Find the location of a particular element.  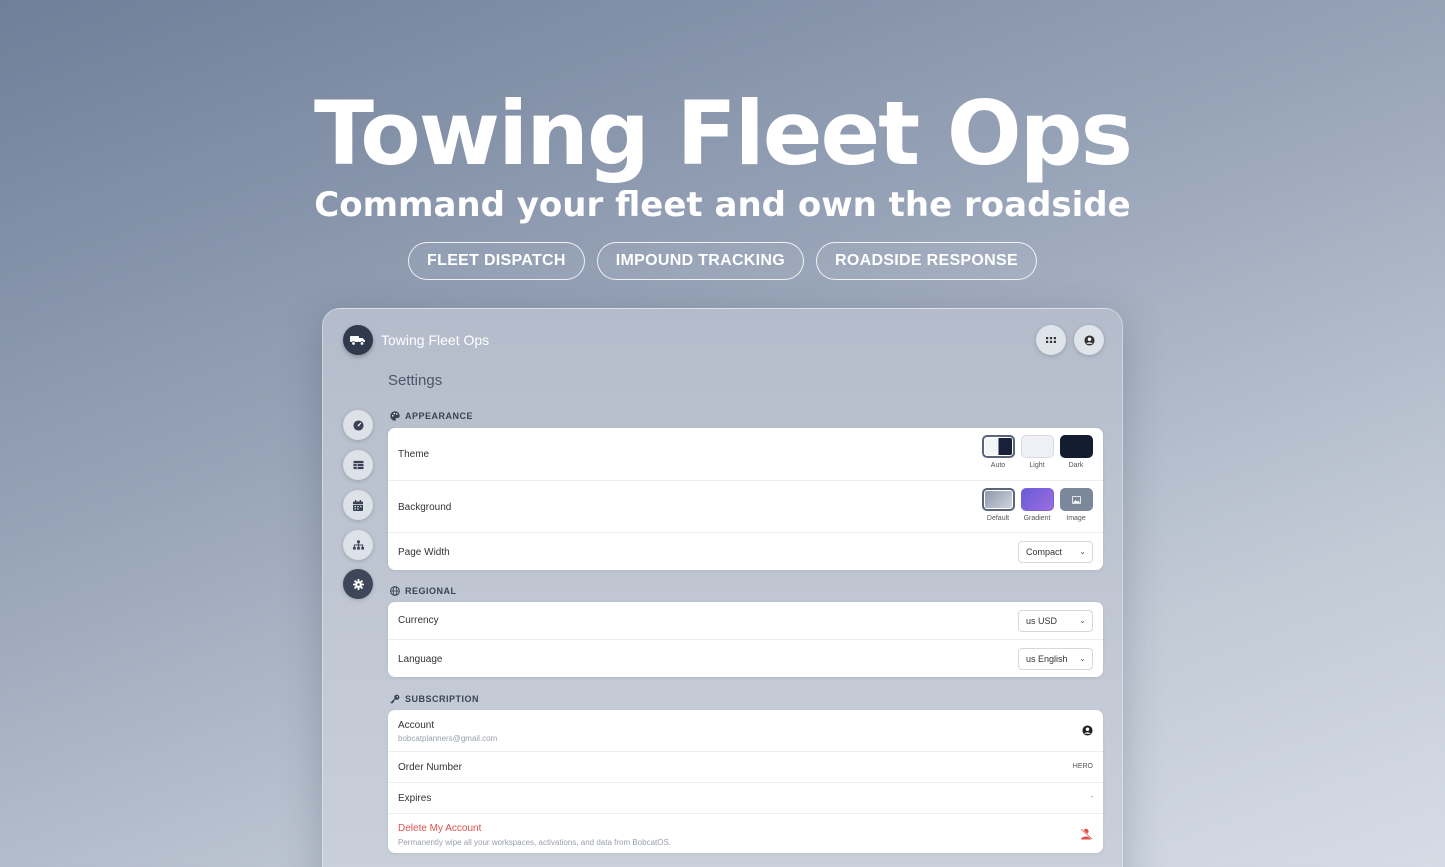

expires-label: Expires is located at coordinates (415, 798).